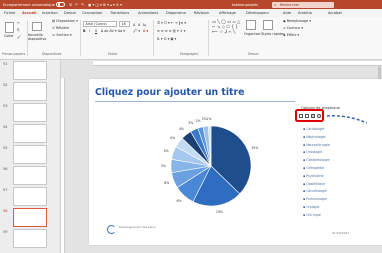  I want to click on legend-item: Chirurgie, so click(312, 215).